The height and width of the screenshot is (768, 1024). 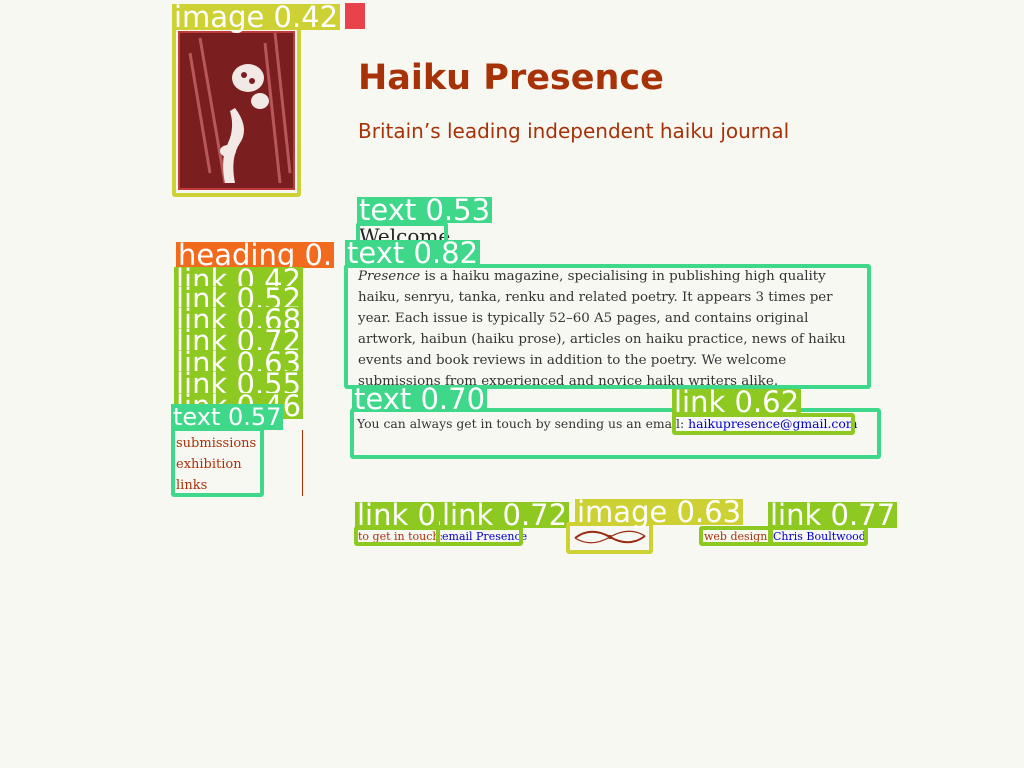 What do you see at coordinates (256, 17) in the screenshot?
I see `overlay-label-image: image 0.42` at bounding box center [256, 17].